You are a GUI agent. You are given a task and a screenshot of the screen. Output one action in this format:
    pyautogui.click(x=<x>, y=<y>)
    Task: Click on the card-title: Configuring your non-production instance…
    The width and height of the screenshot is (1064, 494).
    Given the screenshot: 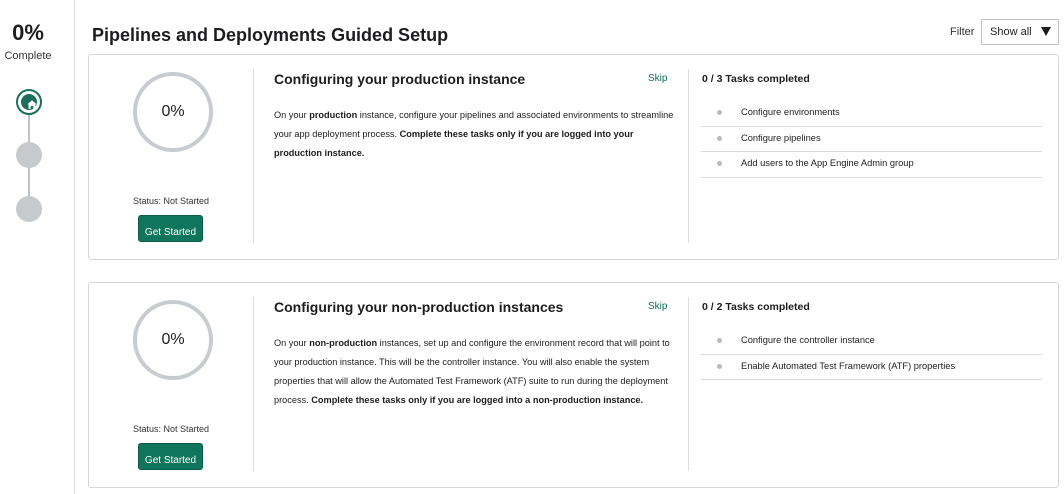 What is the action you would take?
    pyautogui.click(x=419, y=307)
    